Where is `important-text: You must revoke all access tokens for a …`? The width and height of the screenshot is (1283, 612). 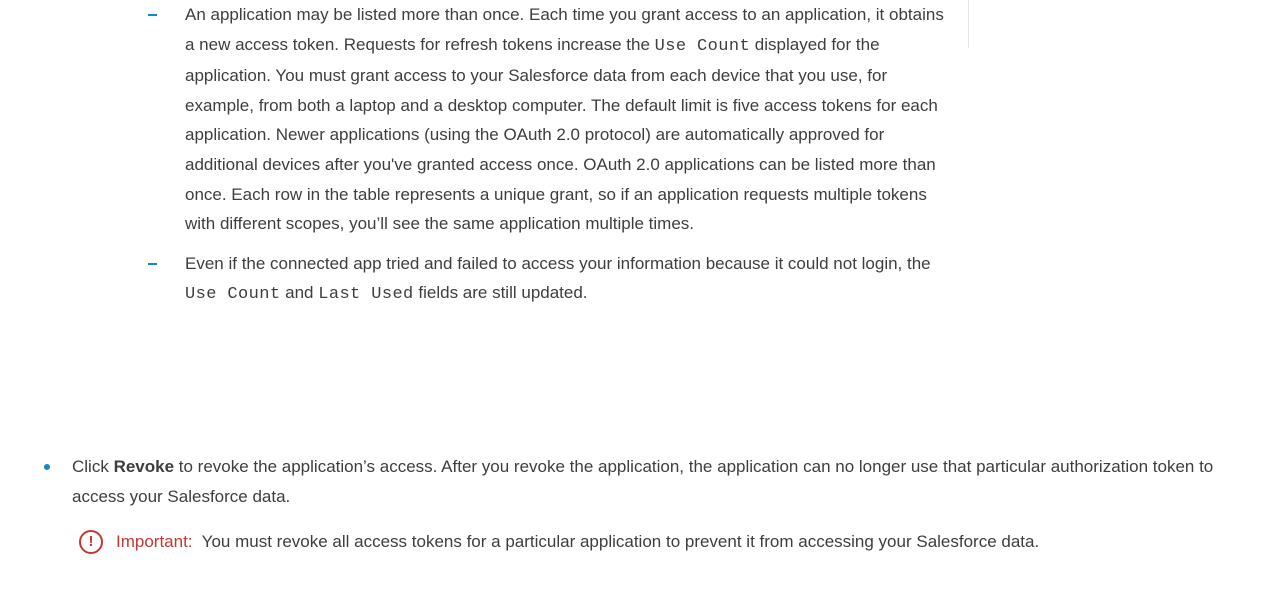 important-text: You must revoke all access tokens for a … is located at coordinates (616, 542).